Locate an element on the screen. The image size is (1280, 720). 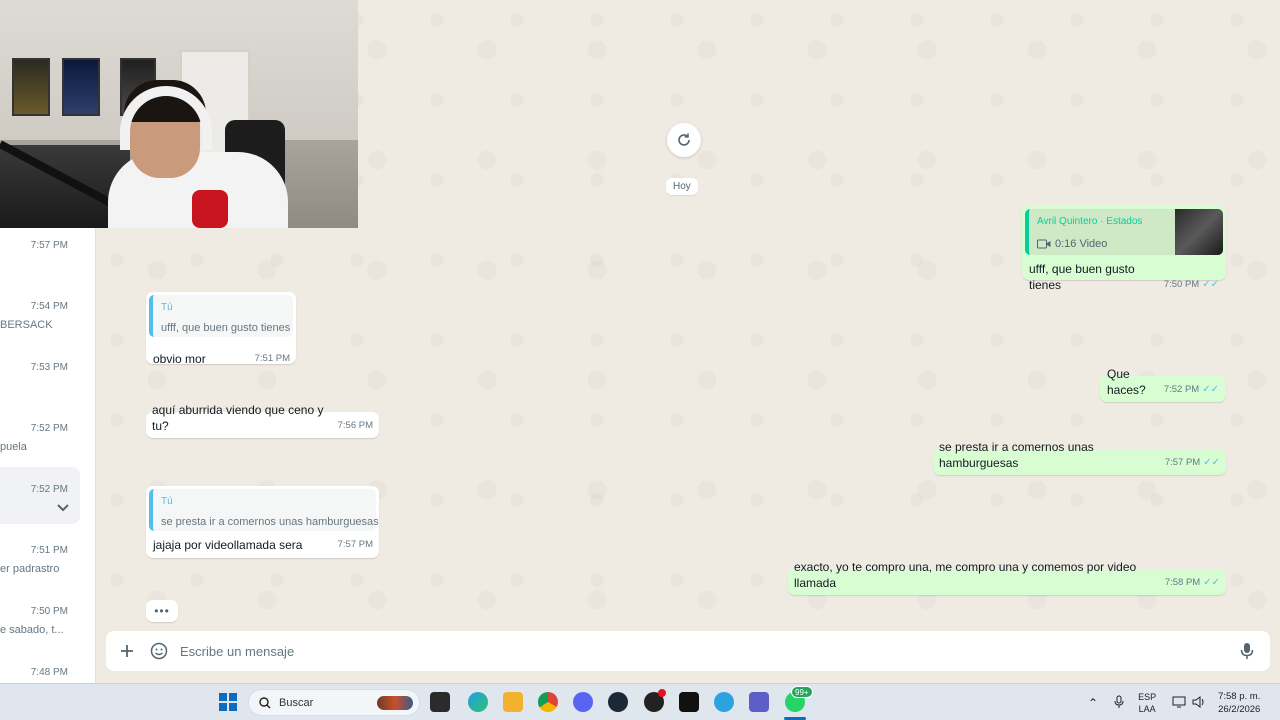
refresh-button is located at coordinates (684, 140).